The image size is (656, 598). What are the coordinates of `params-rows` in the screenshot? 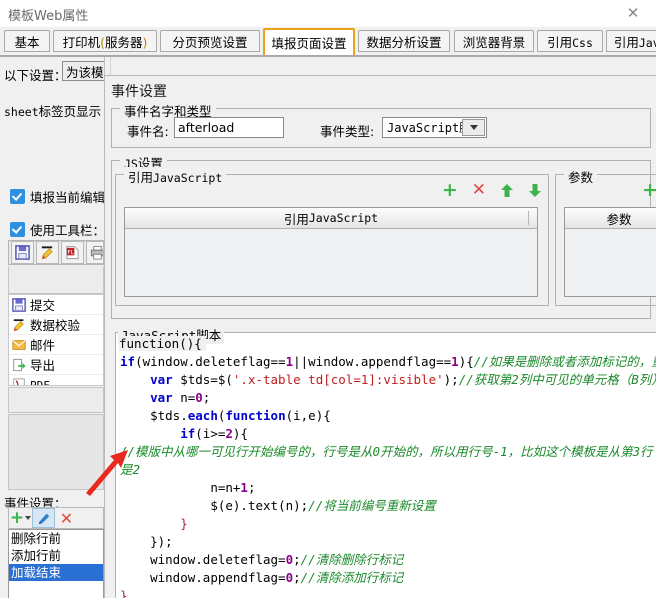 It's located at (610, 262).